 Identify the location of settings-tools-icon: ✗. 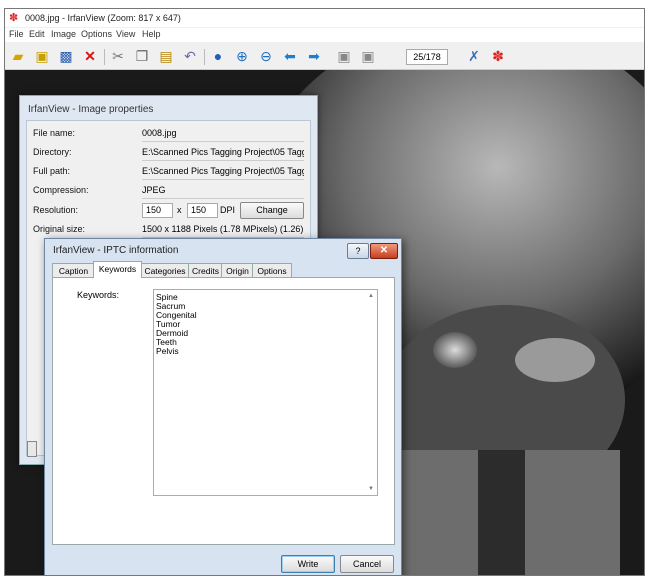
(474, 56).